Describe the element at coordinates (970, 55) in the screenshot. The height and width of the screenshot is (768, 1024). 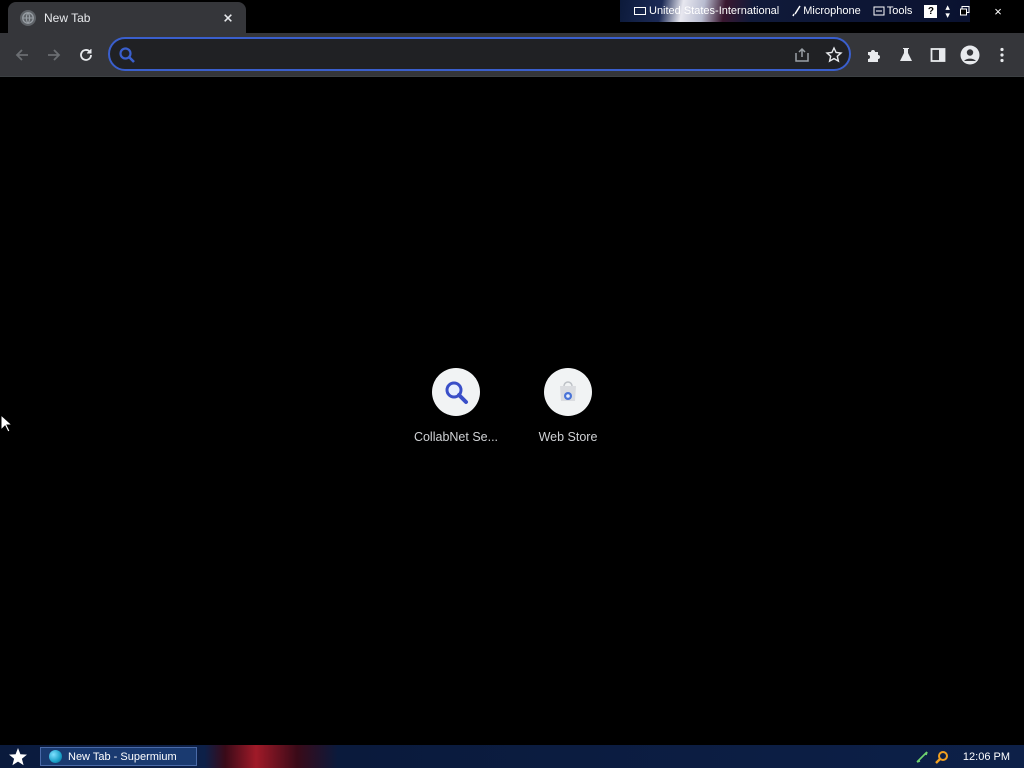
I see `avatar-icon` at that location.